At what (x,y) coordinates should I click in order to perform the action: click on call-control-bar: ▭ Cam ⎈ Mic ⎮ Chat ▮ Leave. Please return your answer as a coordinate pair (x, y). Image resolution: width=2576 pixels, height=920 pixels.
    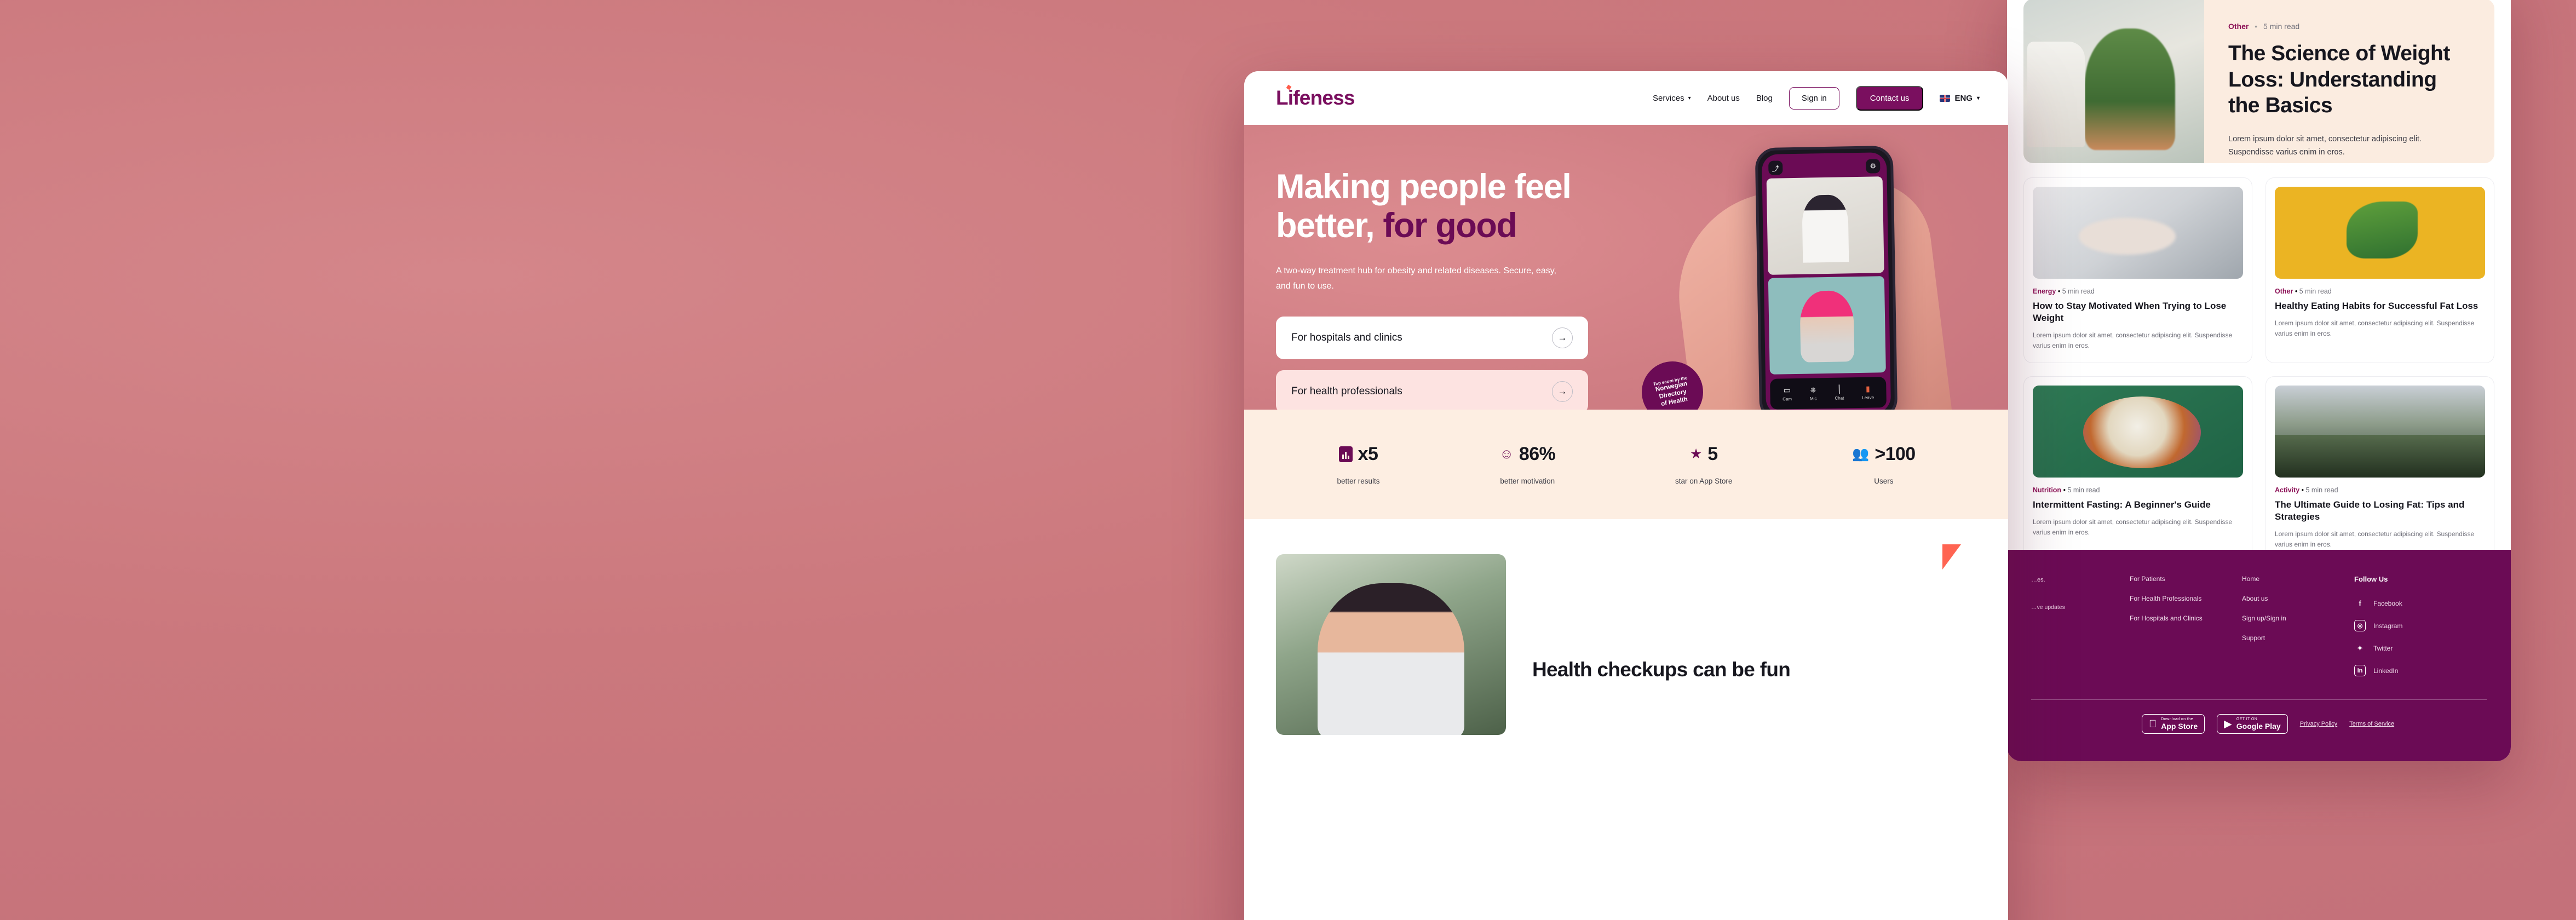
    Looking at the image, I should click on (1829, 393).